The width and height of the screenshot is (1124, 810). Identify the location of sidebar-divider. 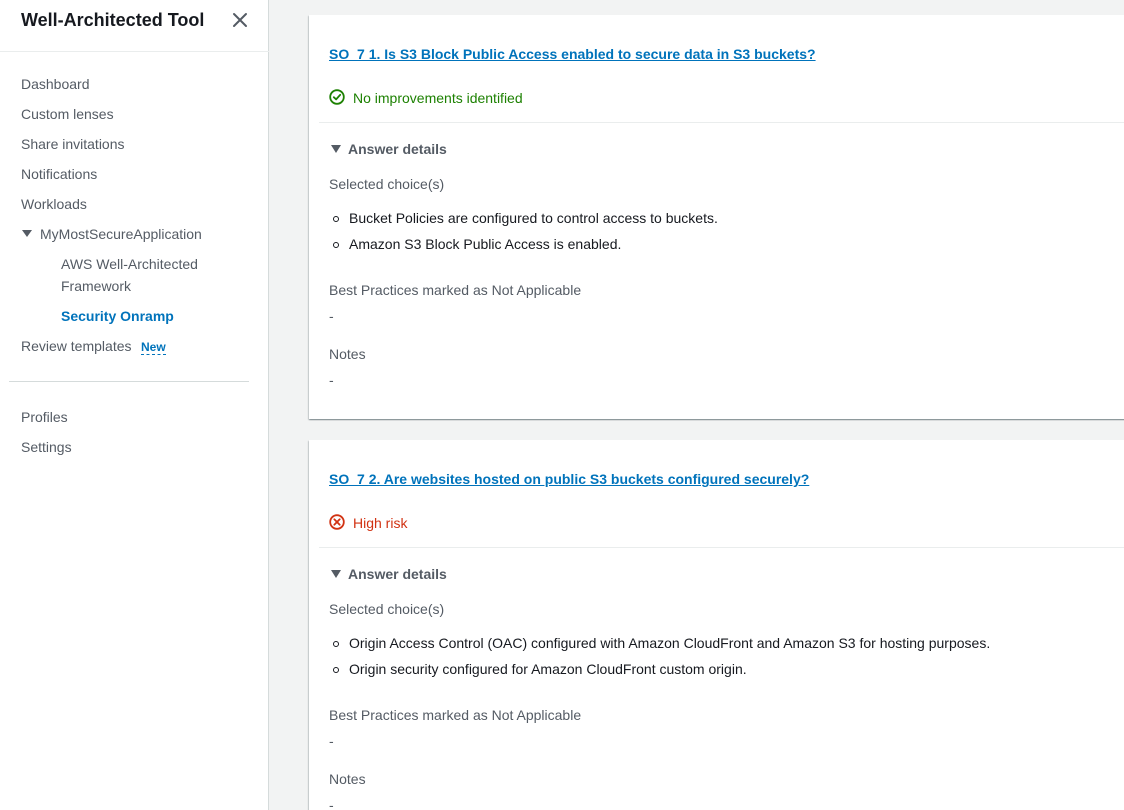
(129, 381).